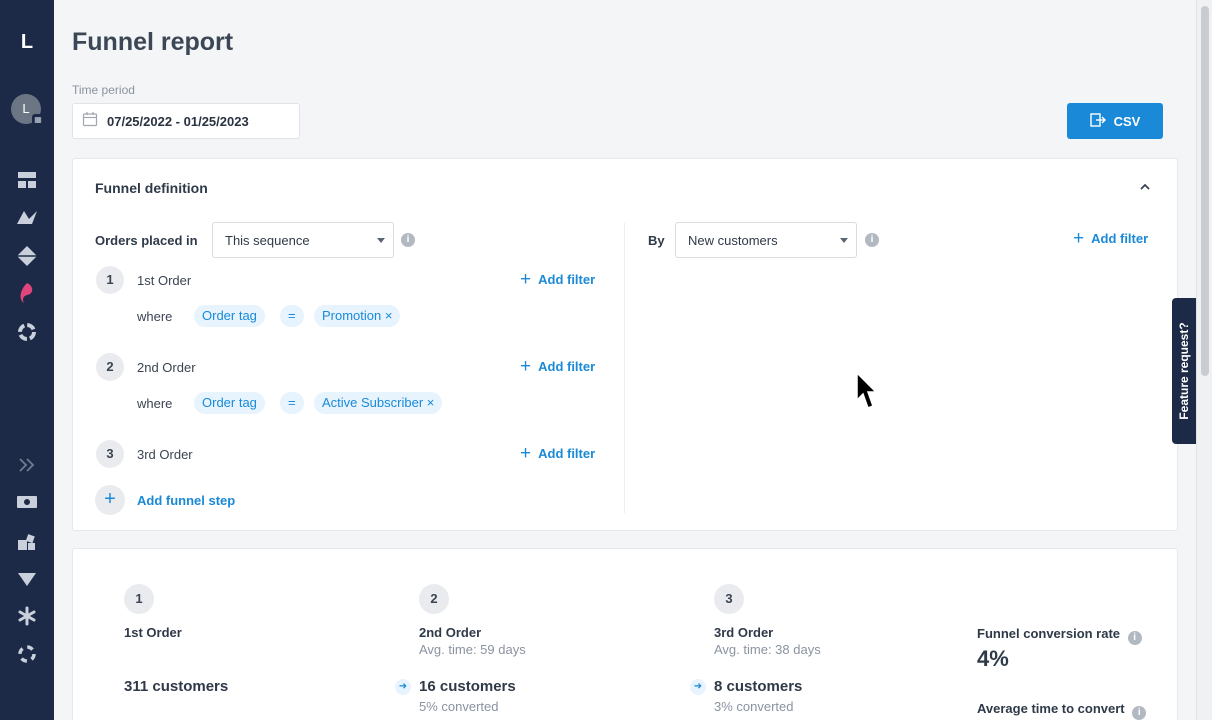 This screenshot has height=720, width=1212. What do you see at coordinates (1145, 187) in the screenshot?
I see `chevron-up-icon` at bounding box center [1145, 187].